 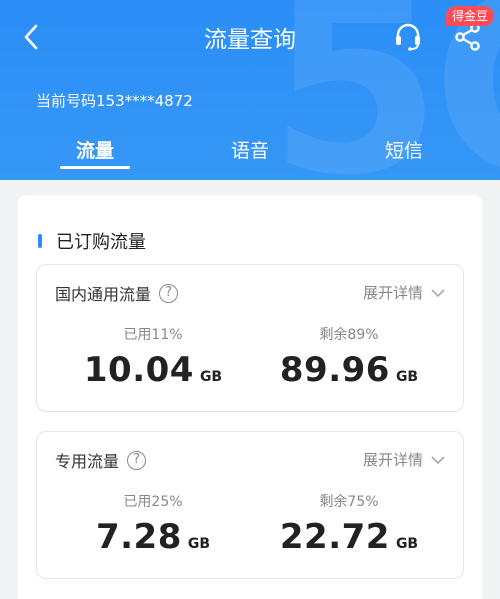 I want to click on section-header: 已订购流量, so click(x=92, y=241).